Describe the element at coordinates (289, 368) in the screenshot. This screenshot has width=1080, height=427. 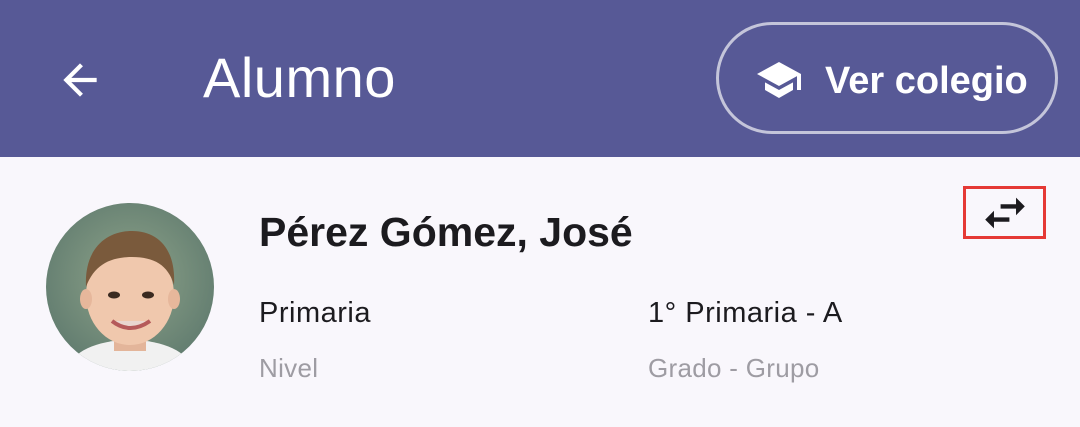
I see `level-caption: Nivel` at that location.